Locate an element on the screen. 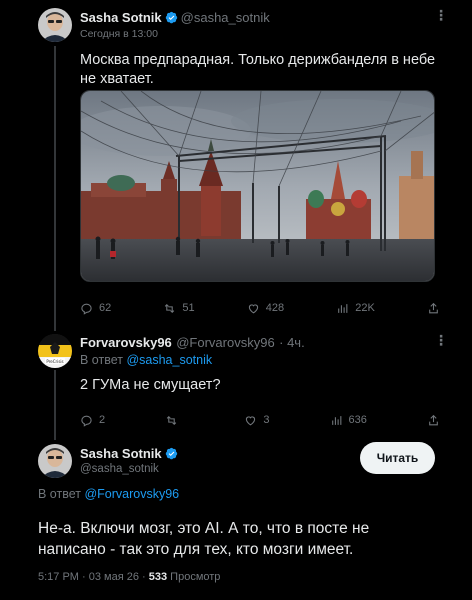 This screenshot has height=600, width=472. reply-to: В ответ @sasha_sotnik is located at coordinates (146, 360).